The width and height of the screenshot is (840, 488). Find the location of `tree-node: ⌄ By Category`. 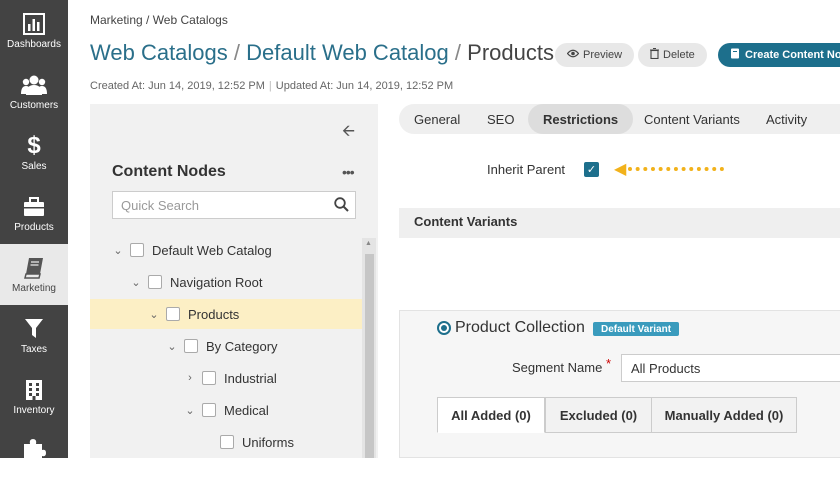

tree-node: ⌄ By Category is located at coordinates (222, 346).